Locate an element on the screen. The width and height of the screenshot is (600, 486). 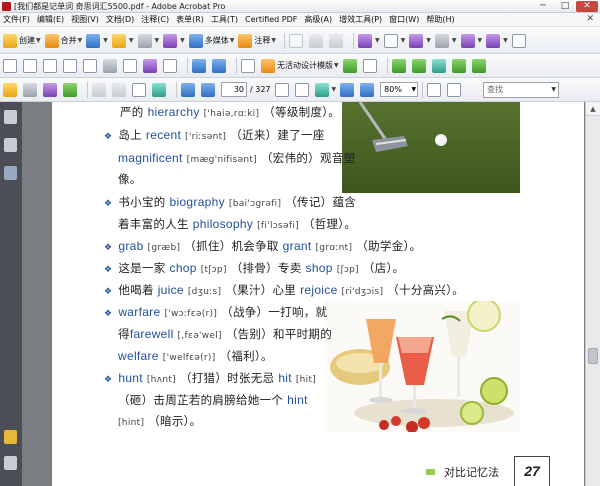
arrow-up-icon is located at coordinates (199, 65).